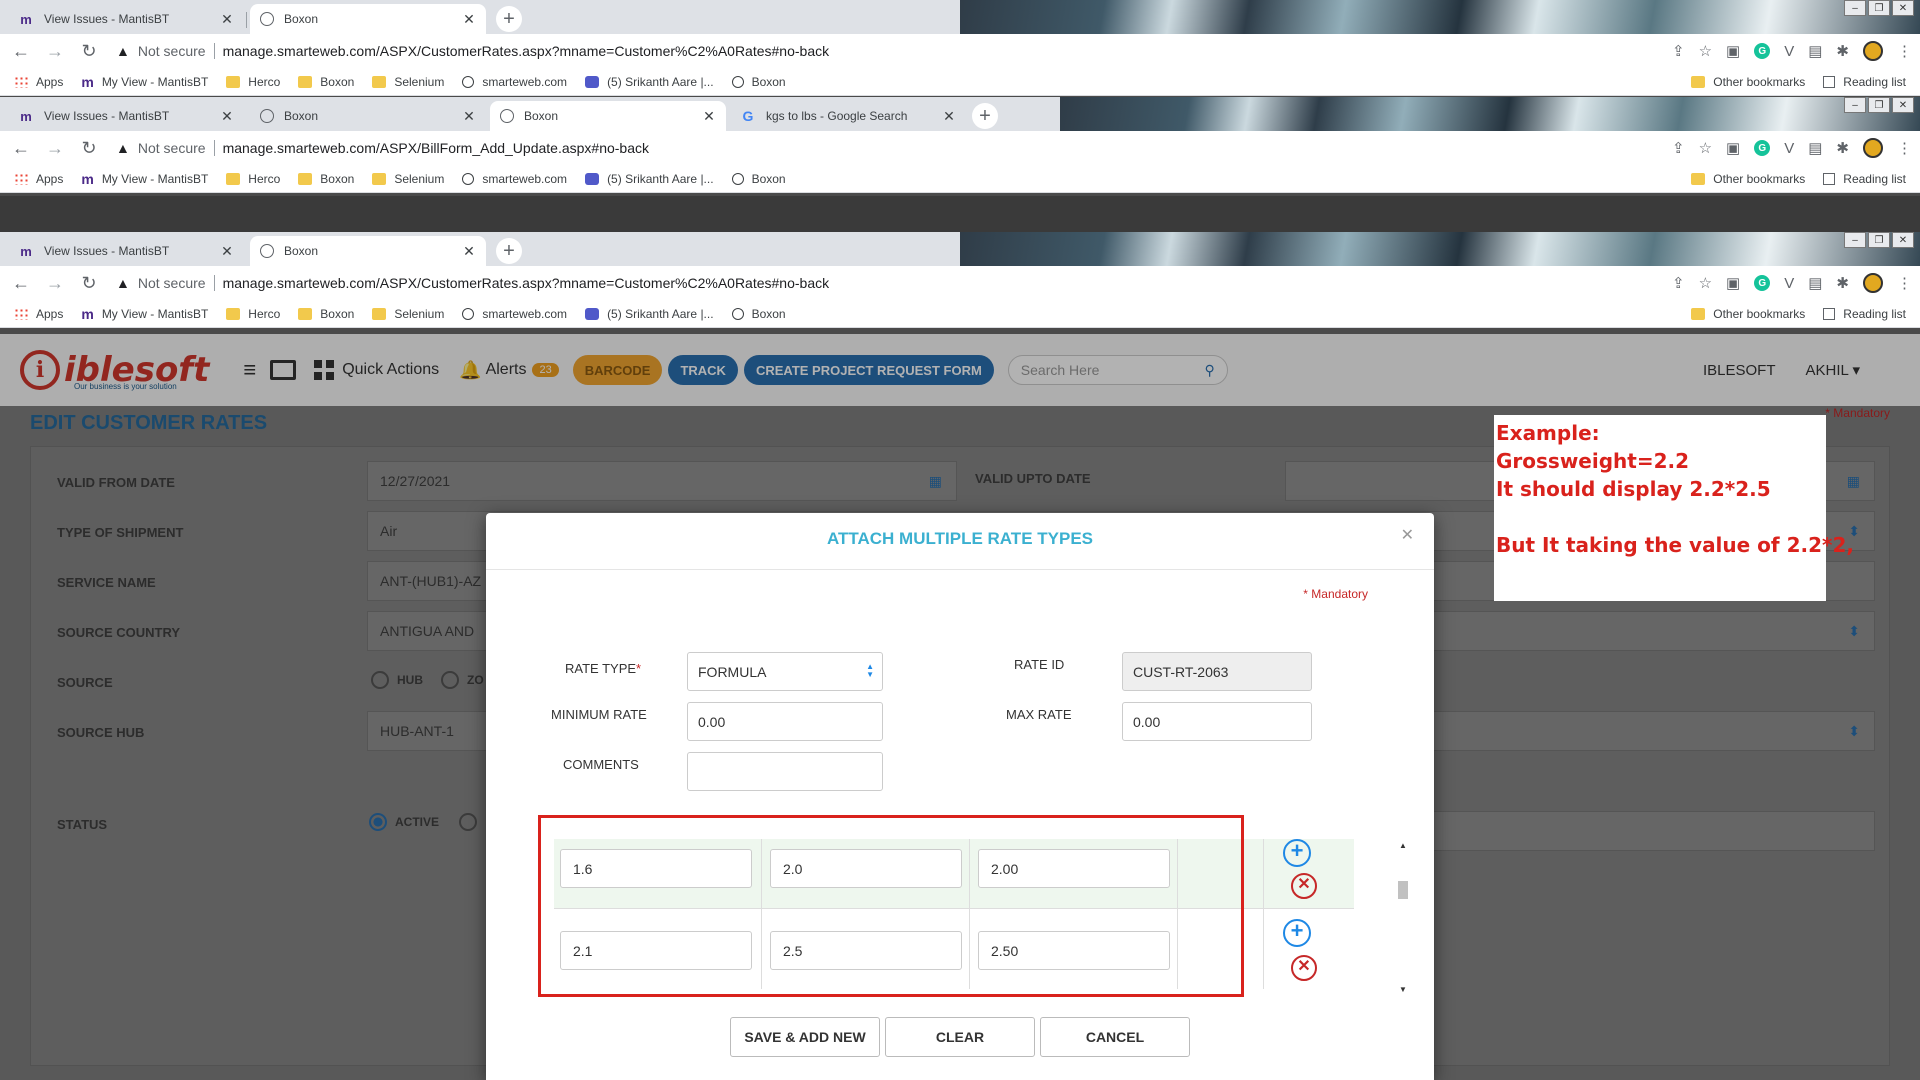  Describe the element at coordinates (805, 1037) in the screenshot. I see `save-add-new-button: SAVE & ADD NEW` at that location.